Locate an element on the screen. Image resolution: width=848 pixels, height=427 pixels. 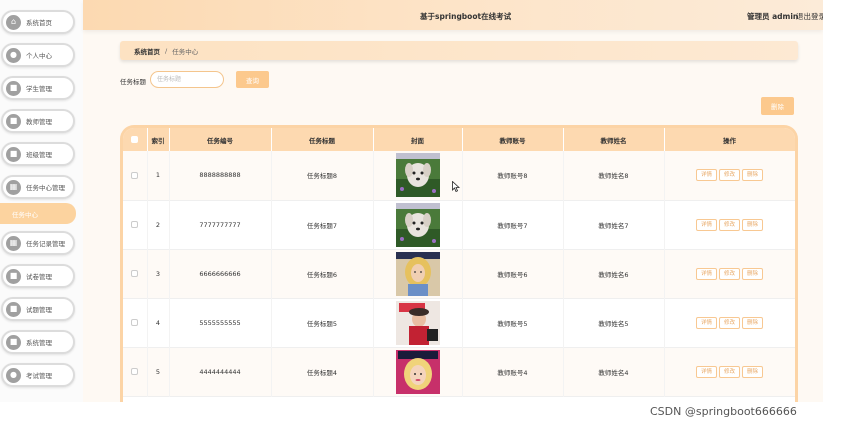
sidebar-item-system: ■ 系统管理 is located at coordinates (38, 342).